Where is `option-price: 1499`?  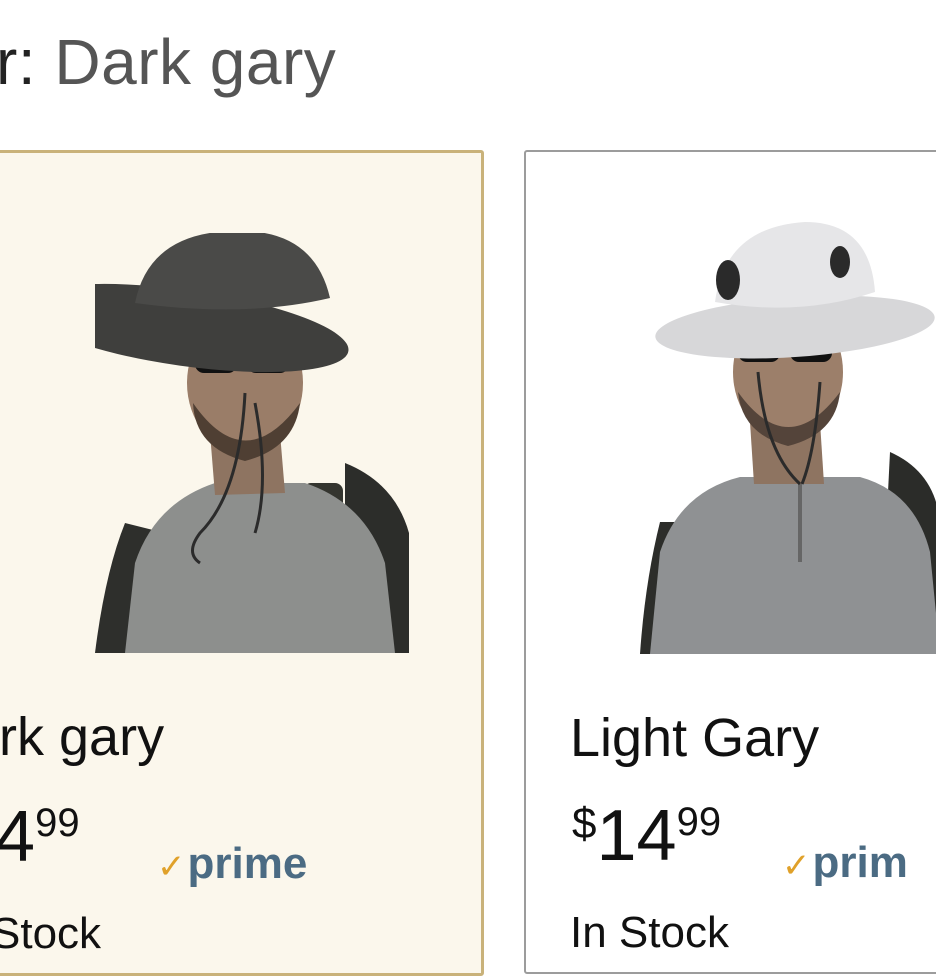 option-price: 1499 is located at coordinates (40, 837).